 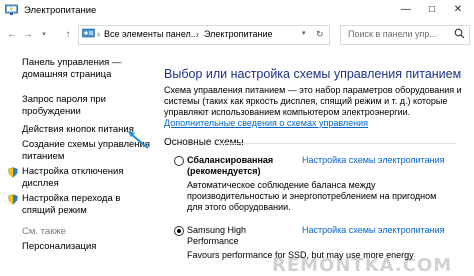 I want to click on watermark: REMONTKA.COM, so click(x=362, y=265).